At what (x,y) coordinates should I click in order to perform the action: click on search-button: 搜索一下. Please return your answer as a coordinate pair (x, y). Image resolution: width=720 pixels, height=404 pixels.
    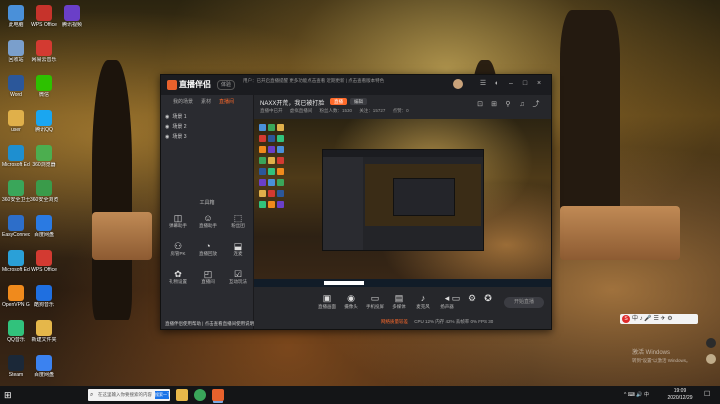
    Looking at the image, I should click on (162, 395).